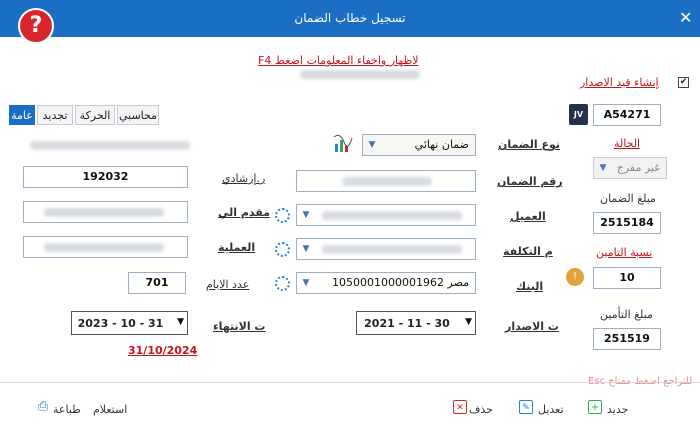 Image resolution: width=700 pixels, height=434 pixels. I want to click on guarantee-amount-field: 2515184, so click(627, 223).